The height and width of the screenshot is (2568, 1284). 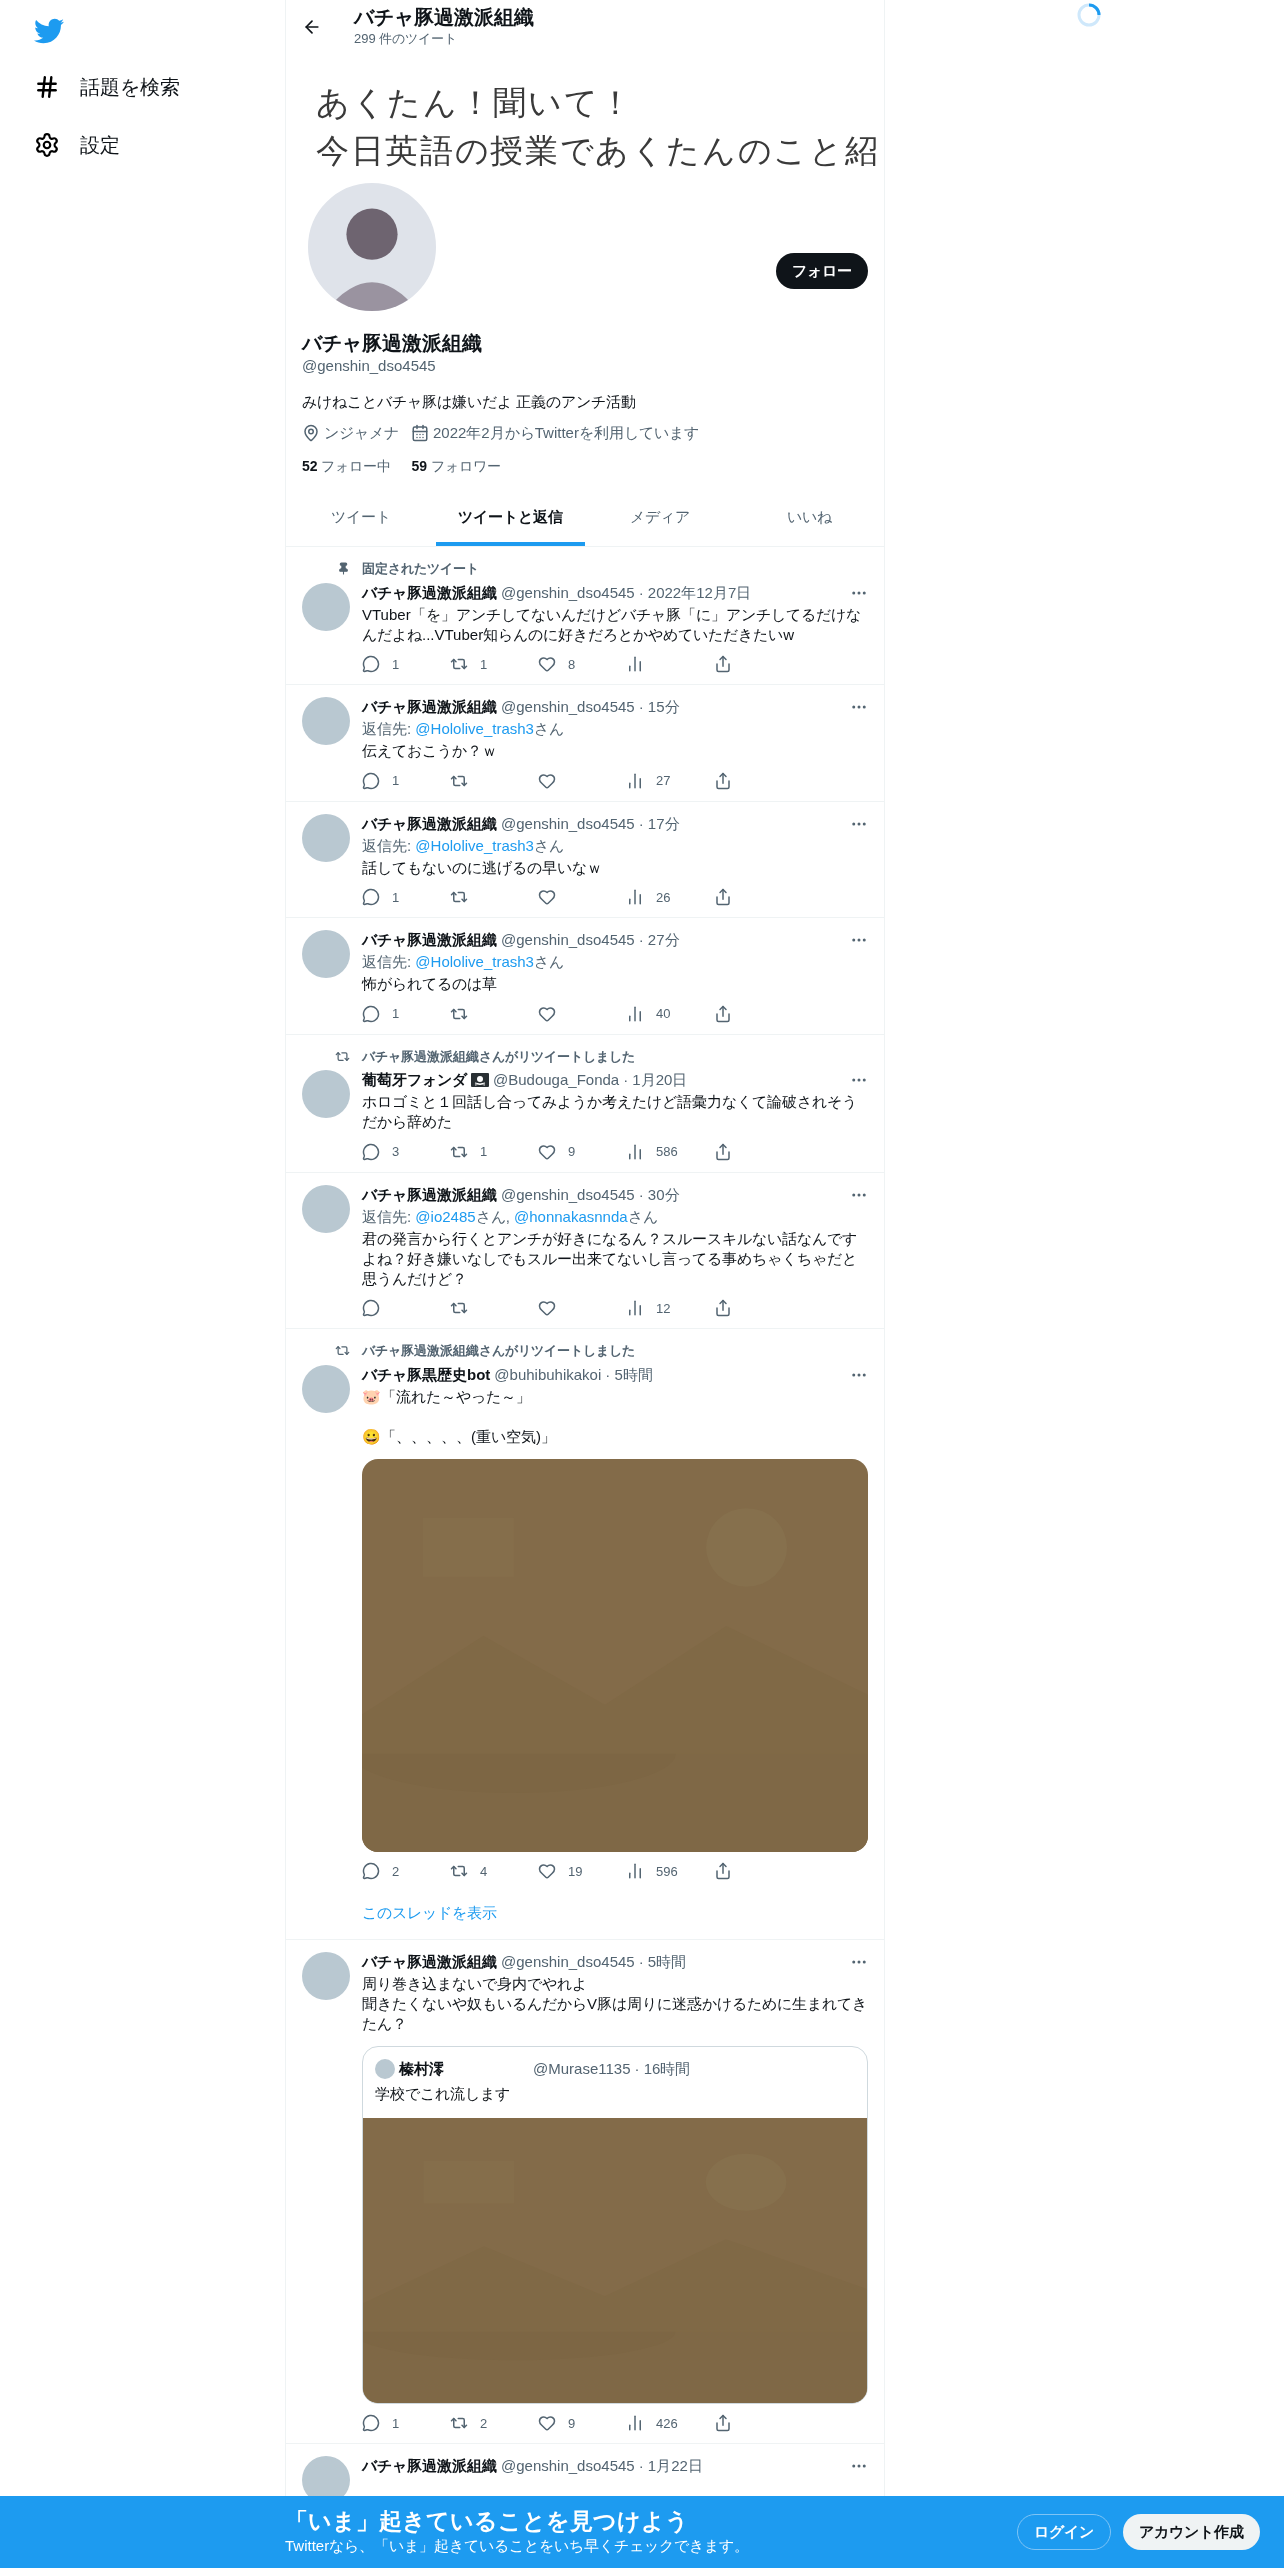 What do you see at coordinates (662, 2069) in the screenshot?
I see `tweet-time: · 16時間` at bounding box center [662, 2069].